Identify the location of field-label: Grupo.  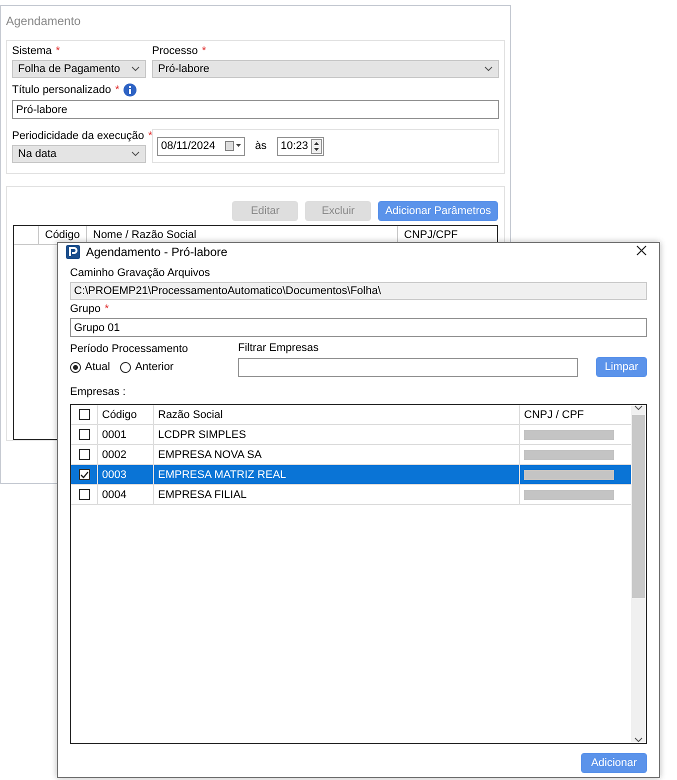
(85, 309).